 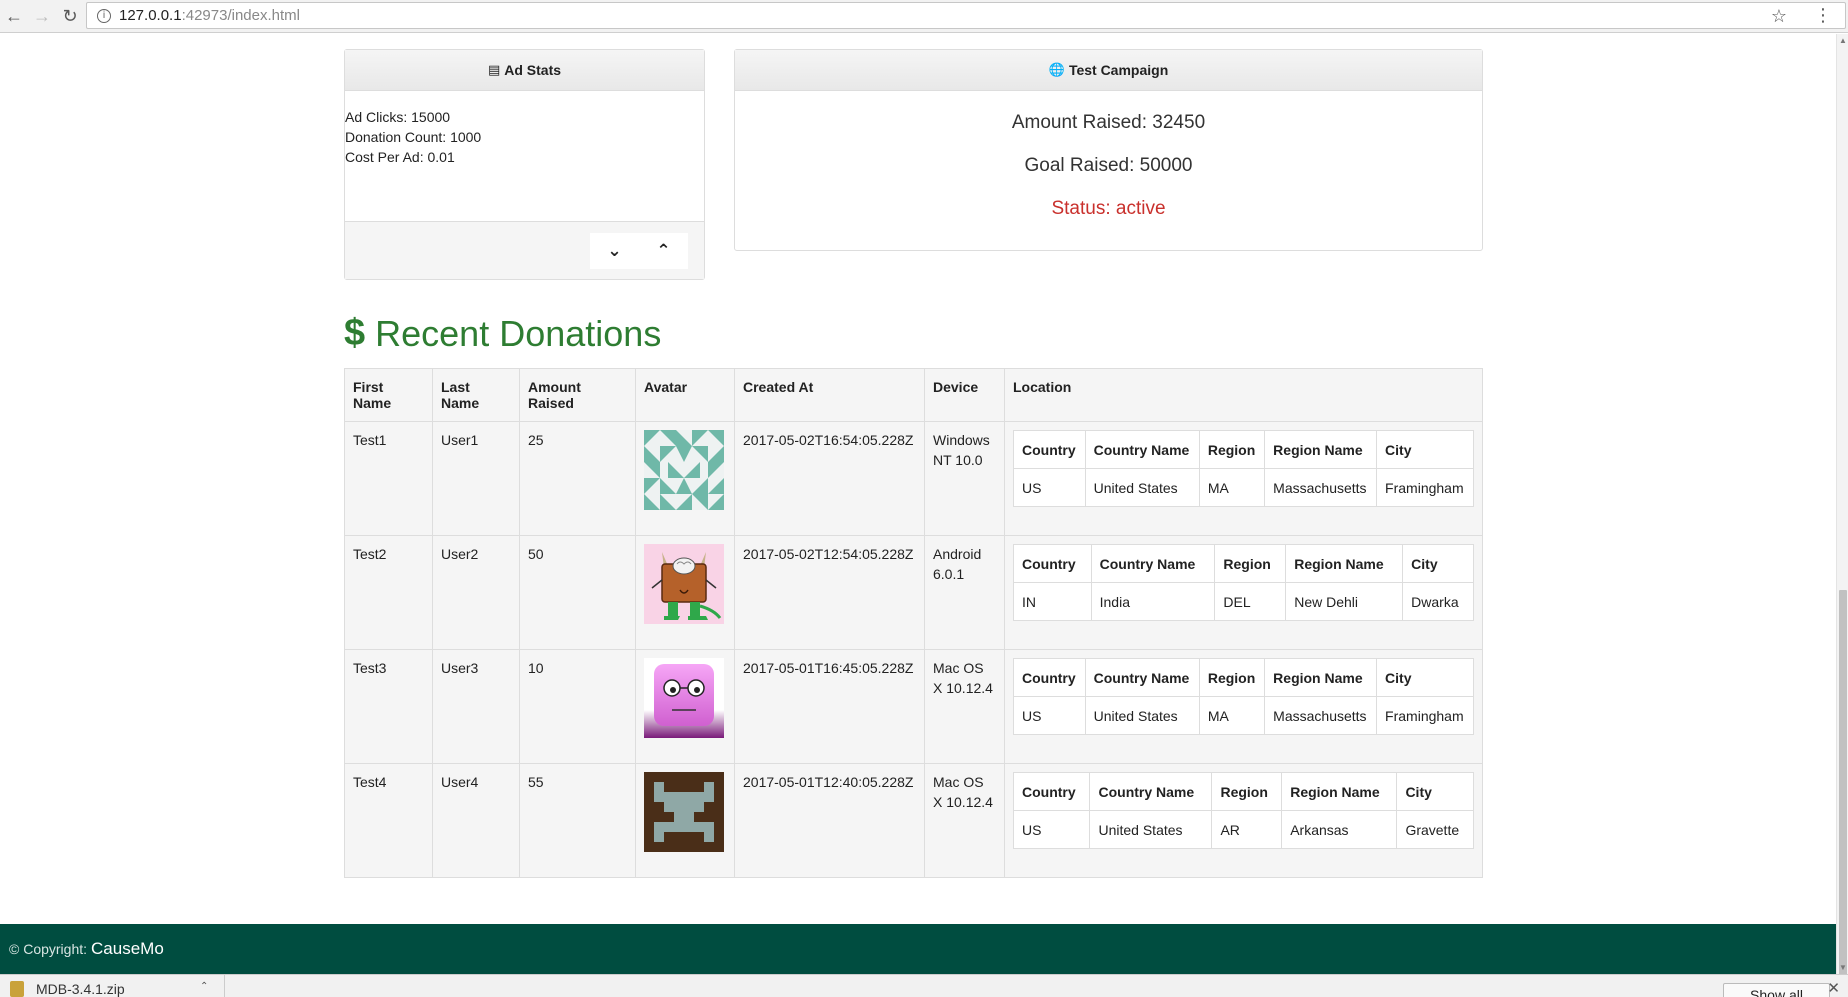 I want to click on created-at-cell: 2017-05-02T16:54:05.228Z, so click(x=829, y=478).